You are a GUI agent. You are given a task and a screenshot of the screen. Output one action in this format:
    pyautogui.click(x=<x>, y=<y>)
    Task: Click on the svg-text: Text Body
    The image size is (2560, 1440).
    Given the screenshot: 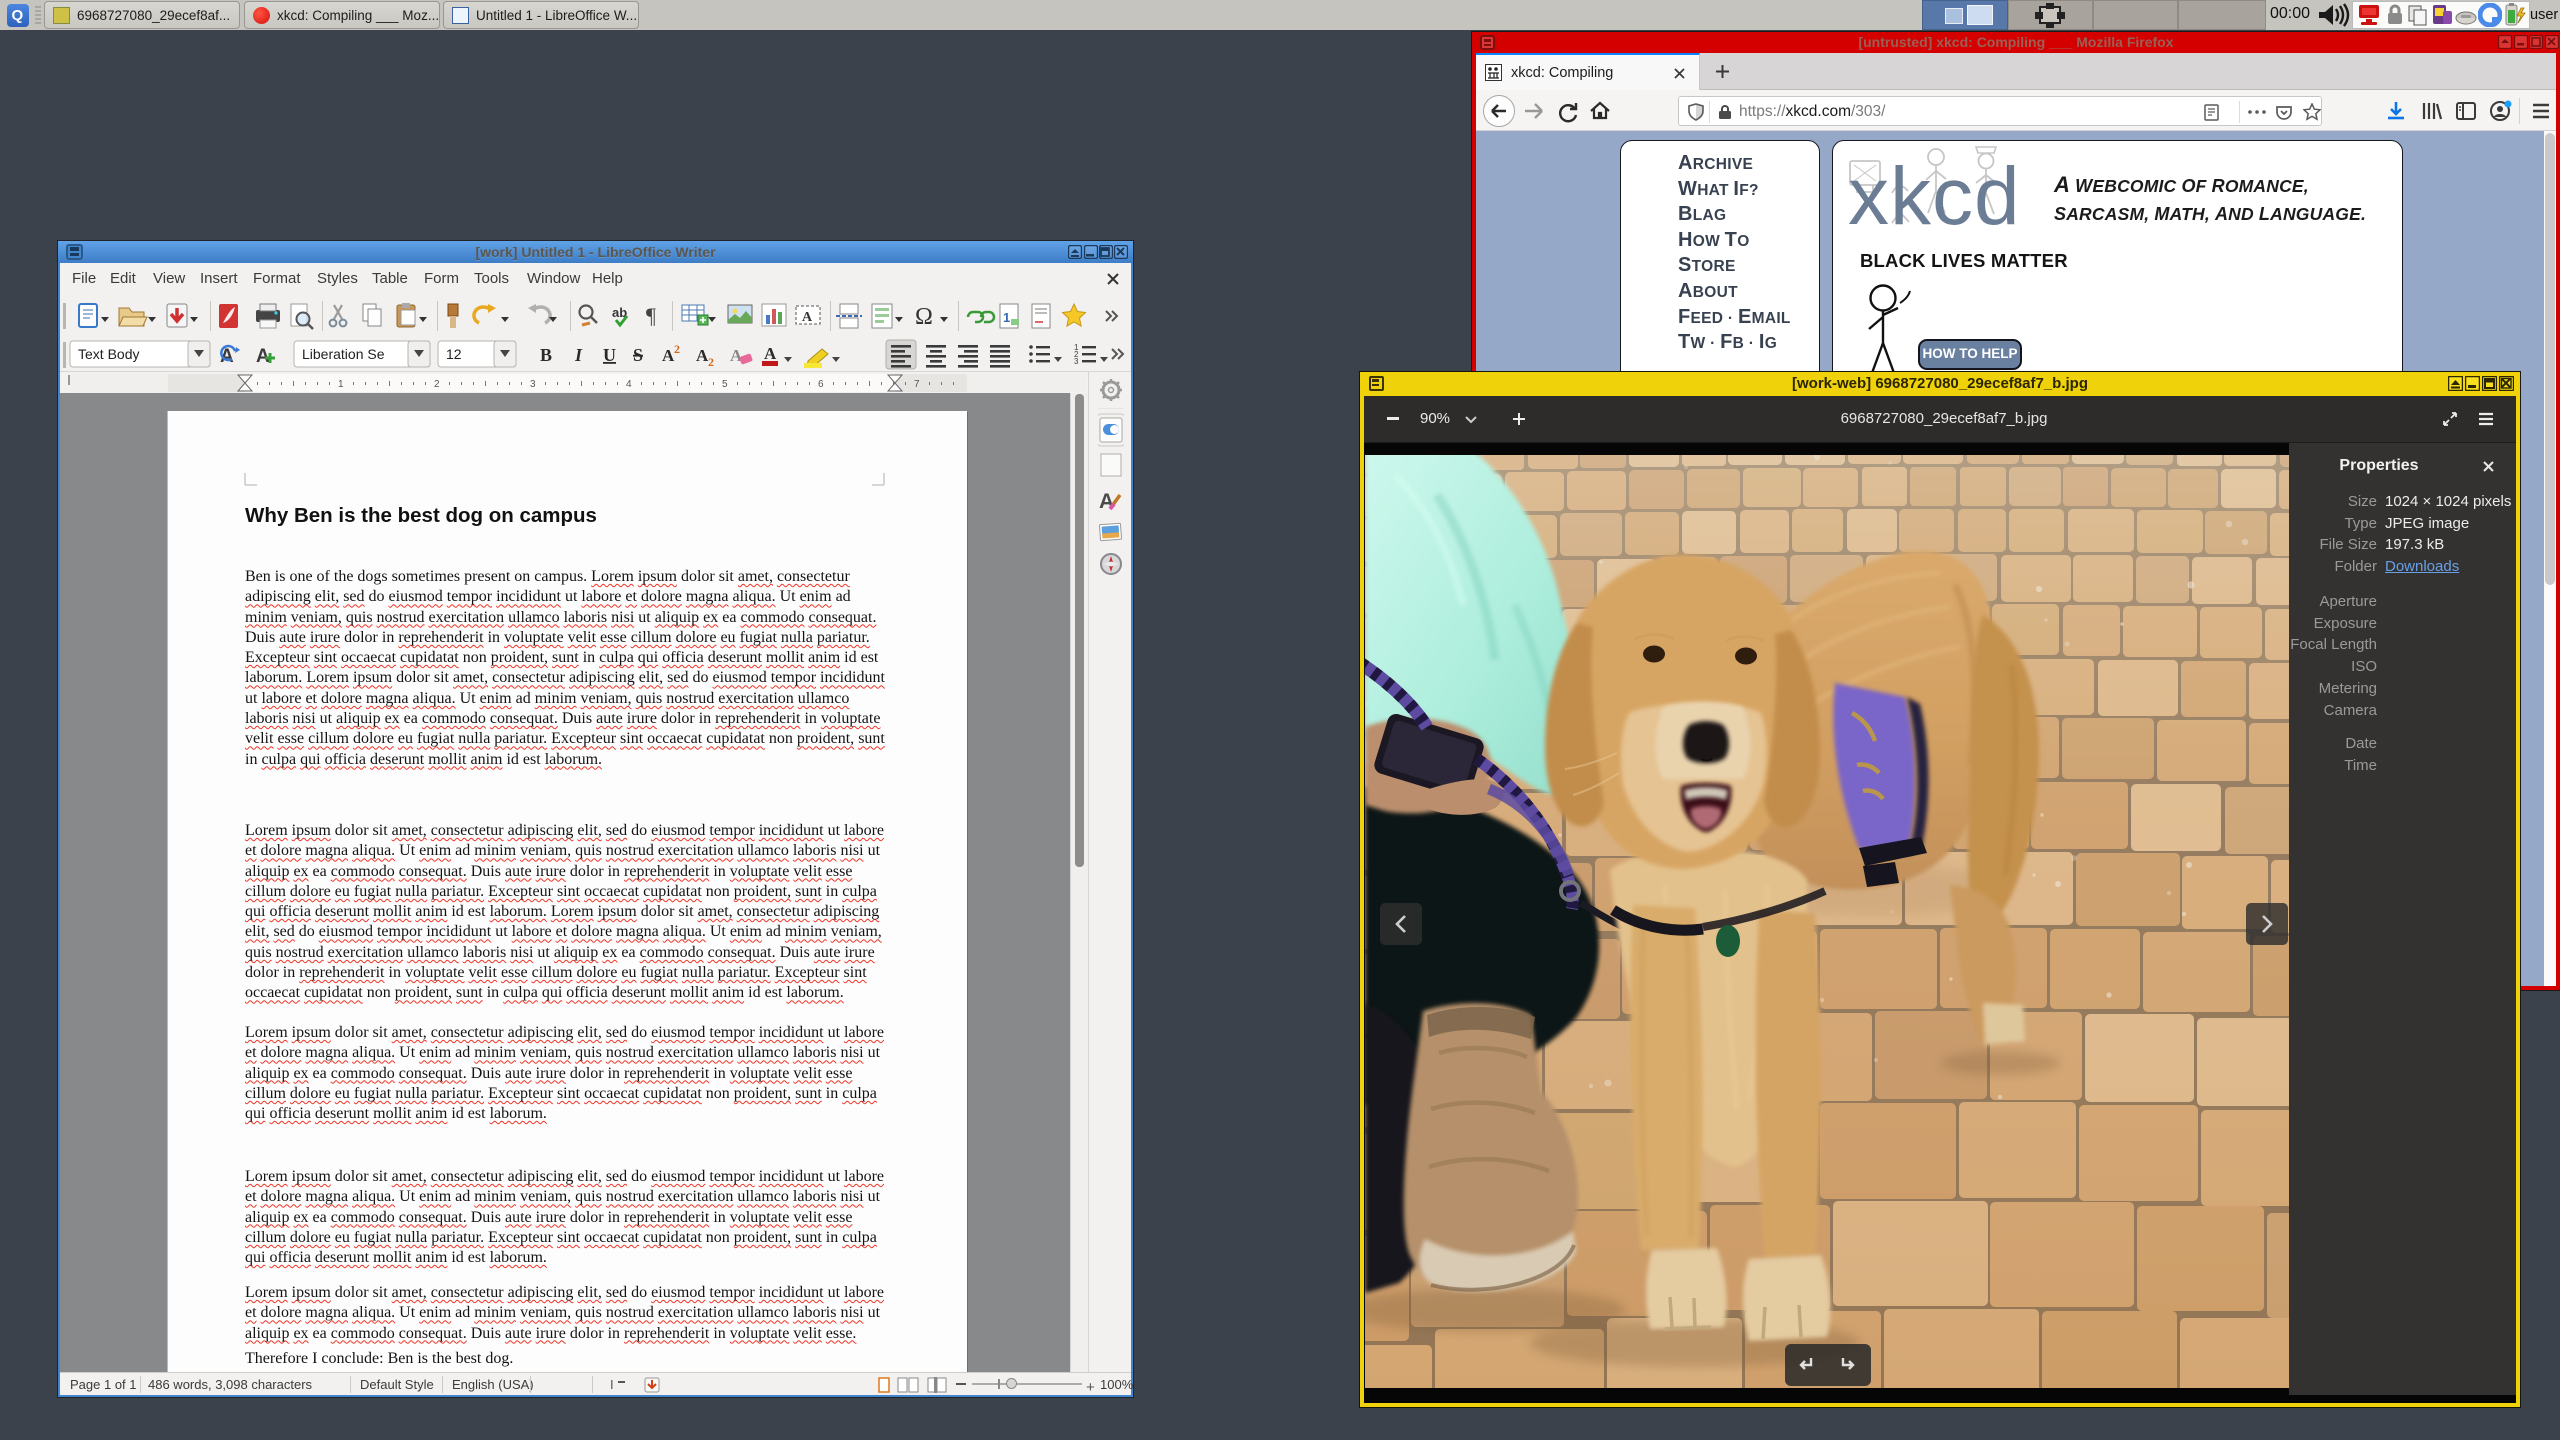 What is the action you would take?
    pyautogui.click(x=108, y=354)
    